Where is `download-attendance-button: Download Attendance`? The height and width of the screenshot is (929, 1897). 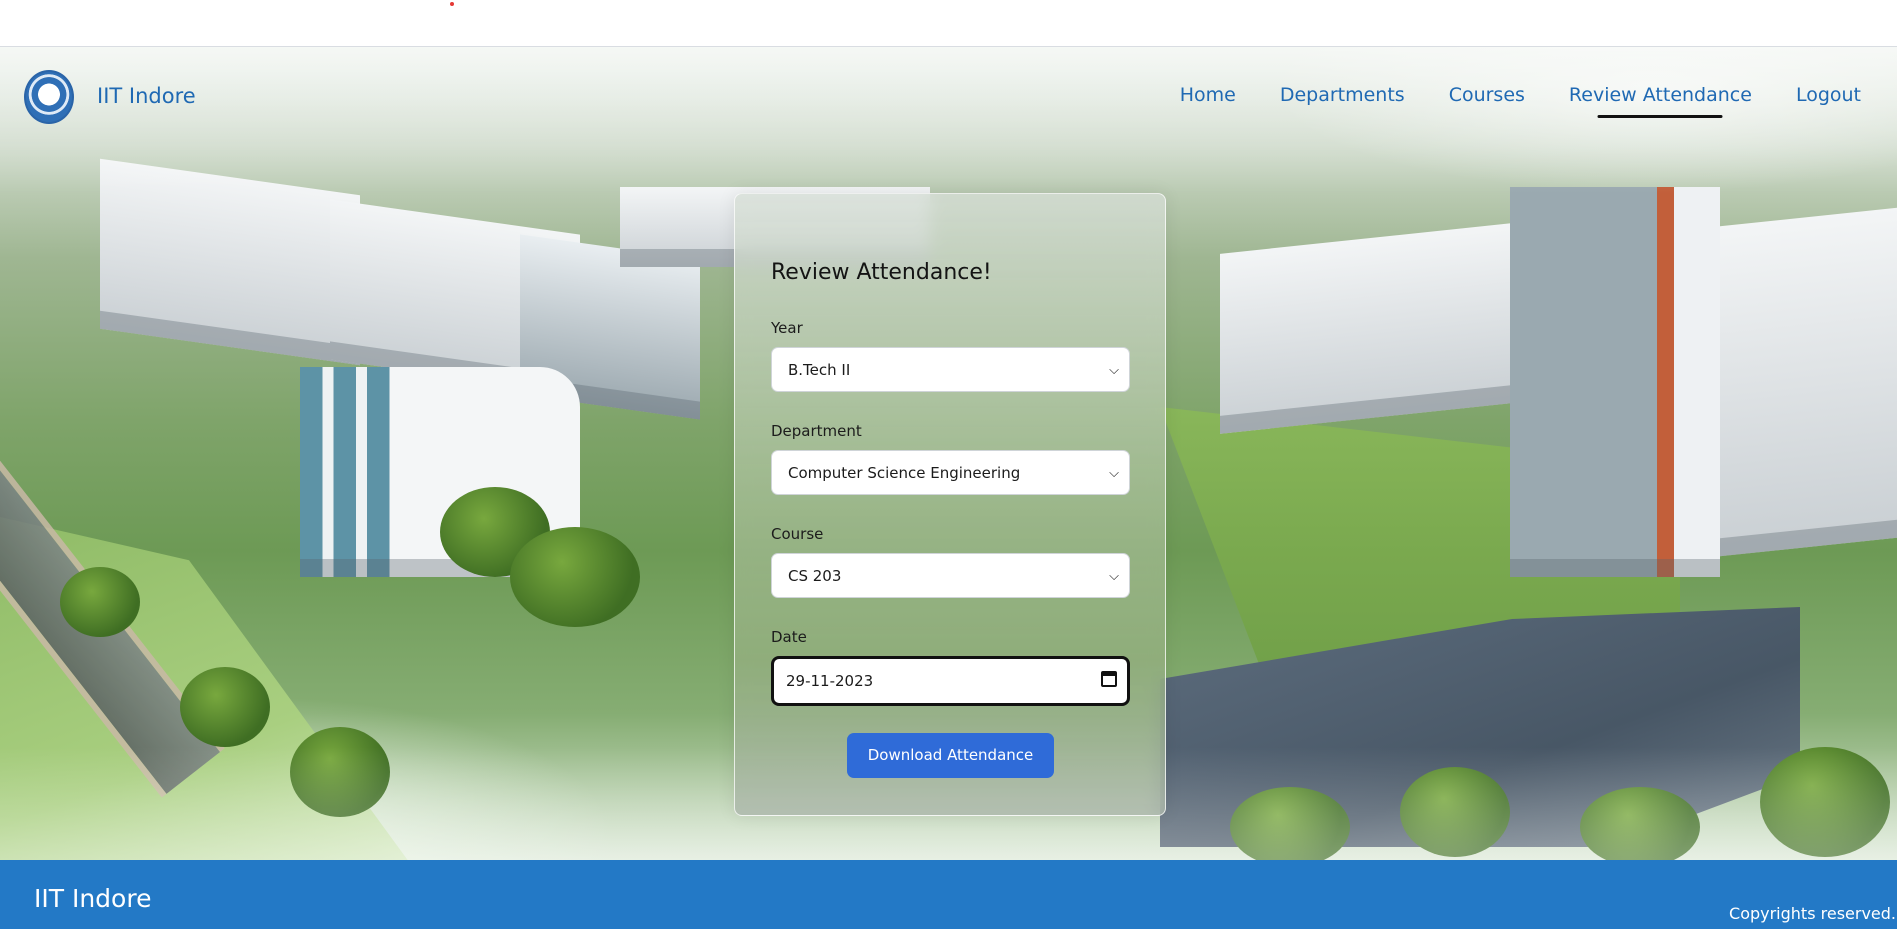 download-attendance-button: Download Attendance is located at coordinates (950, 755).